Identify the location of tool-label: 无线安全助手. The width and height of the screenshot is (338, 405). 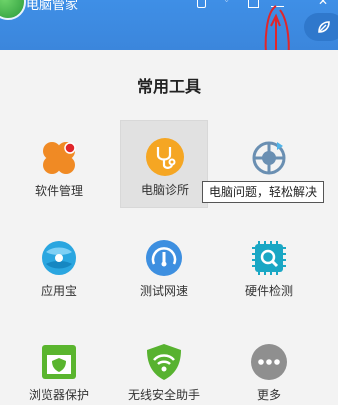
(163, 395).